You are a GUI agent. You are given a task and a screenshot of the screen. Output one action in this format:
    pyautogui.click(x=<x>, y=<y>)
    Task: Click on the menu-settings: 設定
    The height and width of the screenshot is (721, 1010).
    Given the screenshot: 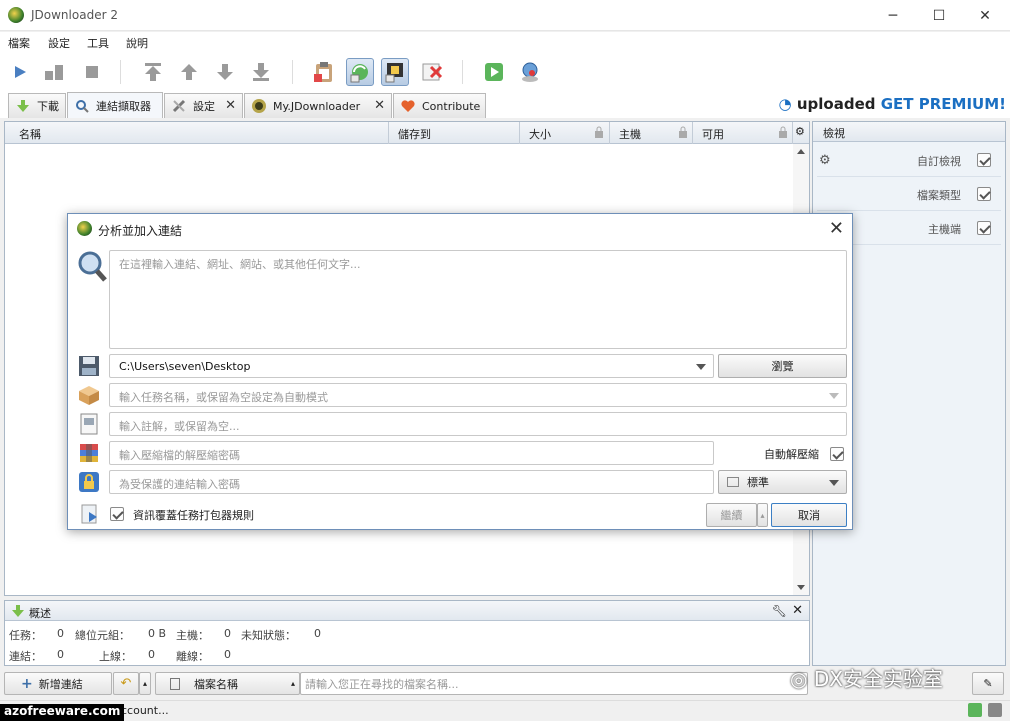 What is the action you would take?
    pyautogui.click(x=59, y=43)
    